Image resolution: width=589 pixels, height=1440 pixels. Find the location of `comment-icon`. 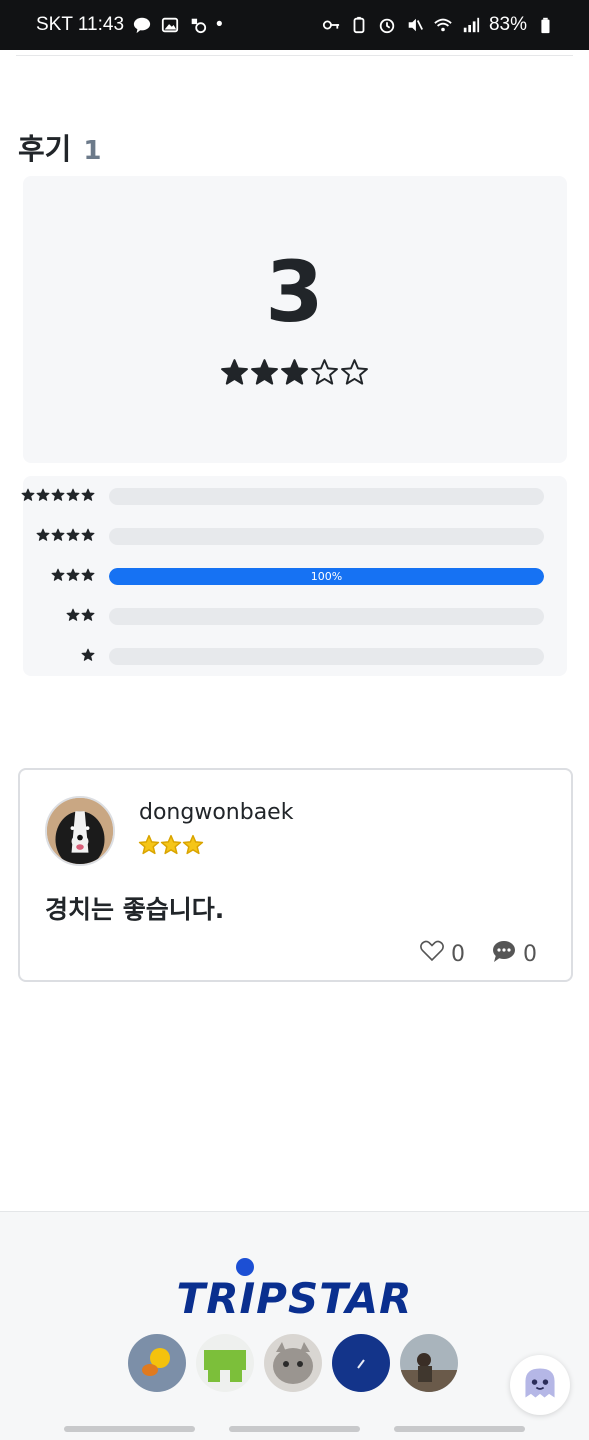

comment-icon is located at coordinates (504, 954).